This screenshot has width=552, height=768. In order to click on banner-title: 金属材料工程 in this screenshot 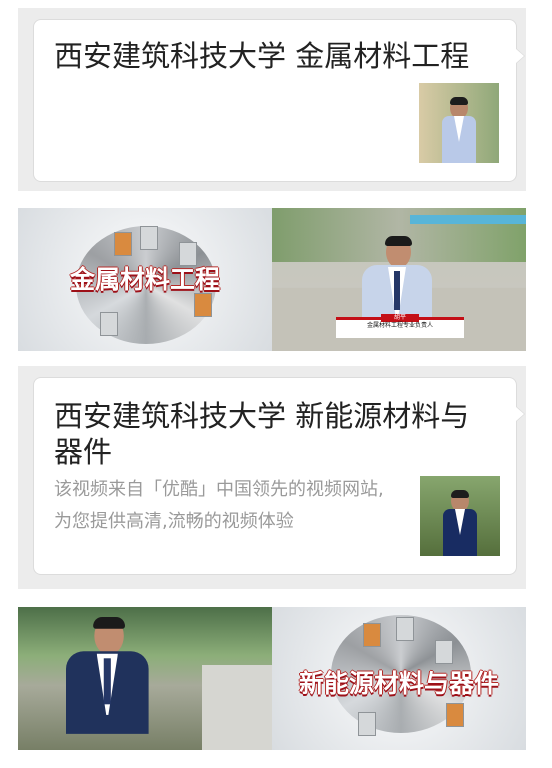, I will do `click(144, 279)`.